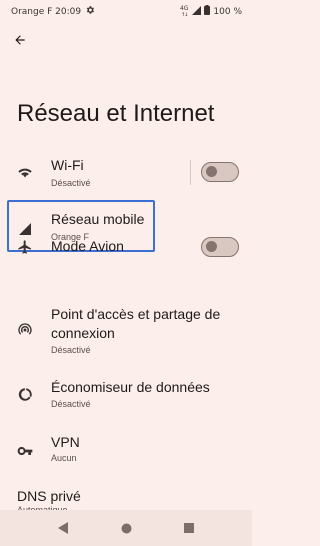 Image resolution: width=320 pixels, height=546 pixels. Describe the element at coordinates (71, 404) in the screenshot. I see `data-saver-subtitle: Désactivé` at that location.